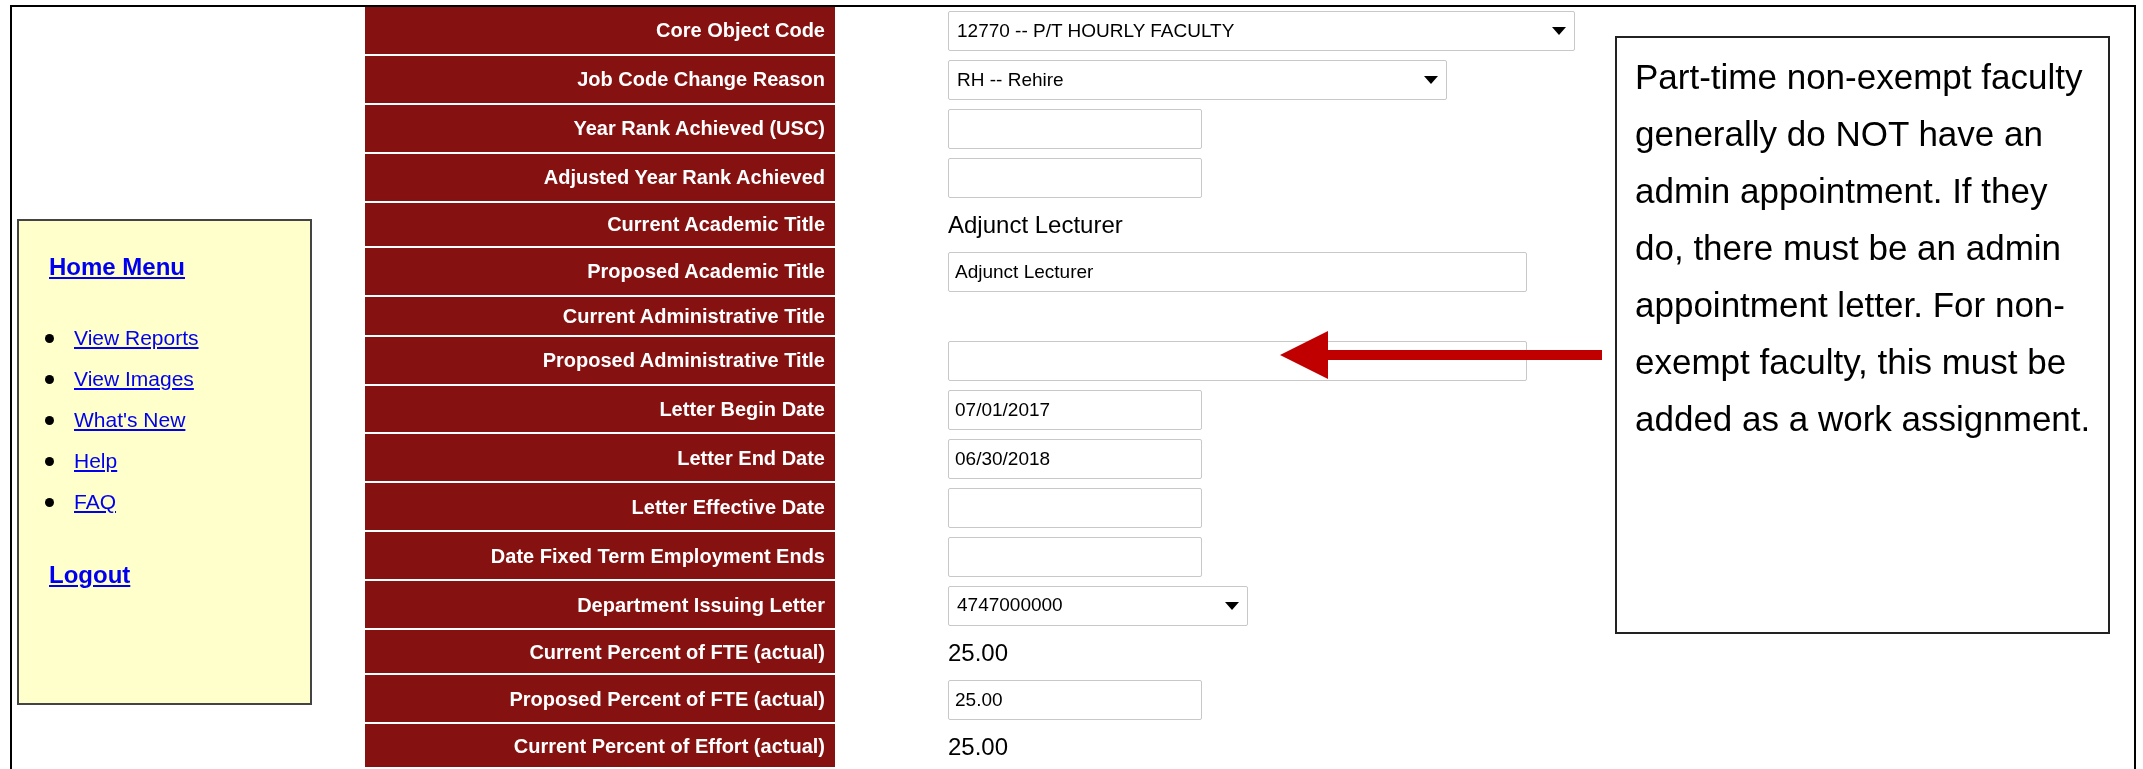 This screenshot has width=2143, height=769. Describe the element at coordinates (130, 420) in the screenshot. I see `menu-link: What's New` at that location.